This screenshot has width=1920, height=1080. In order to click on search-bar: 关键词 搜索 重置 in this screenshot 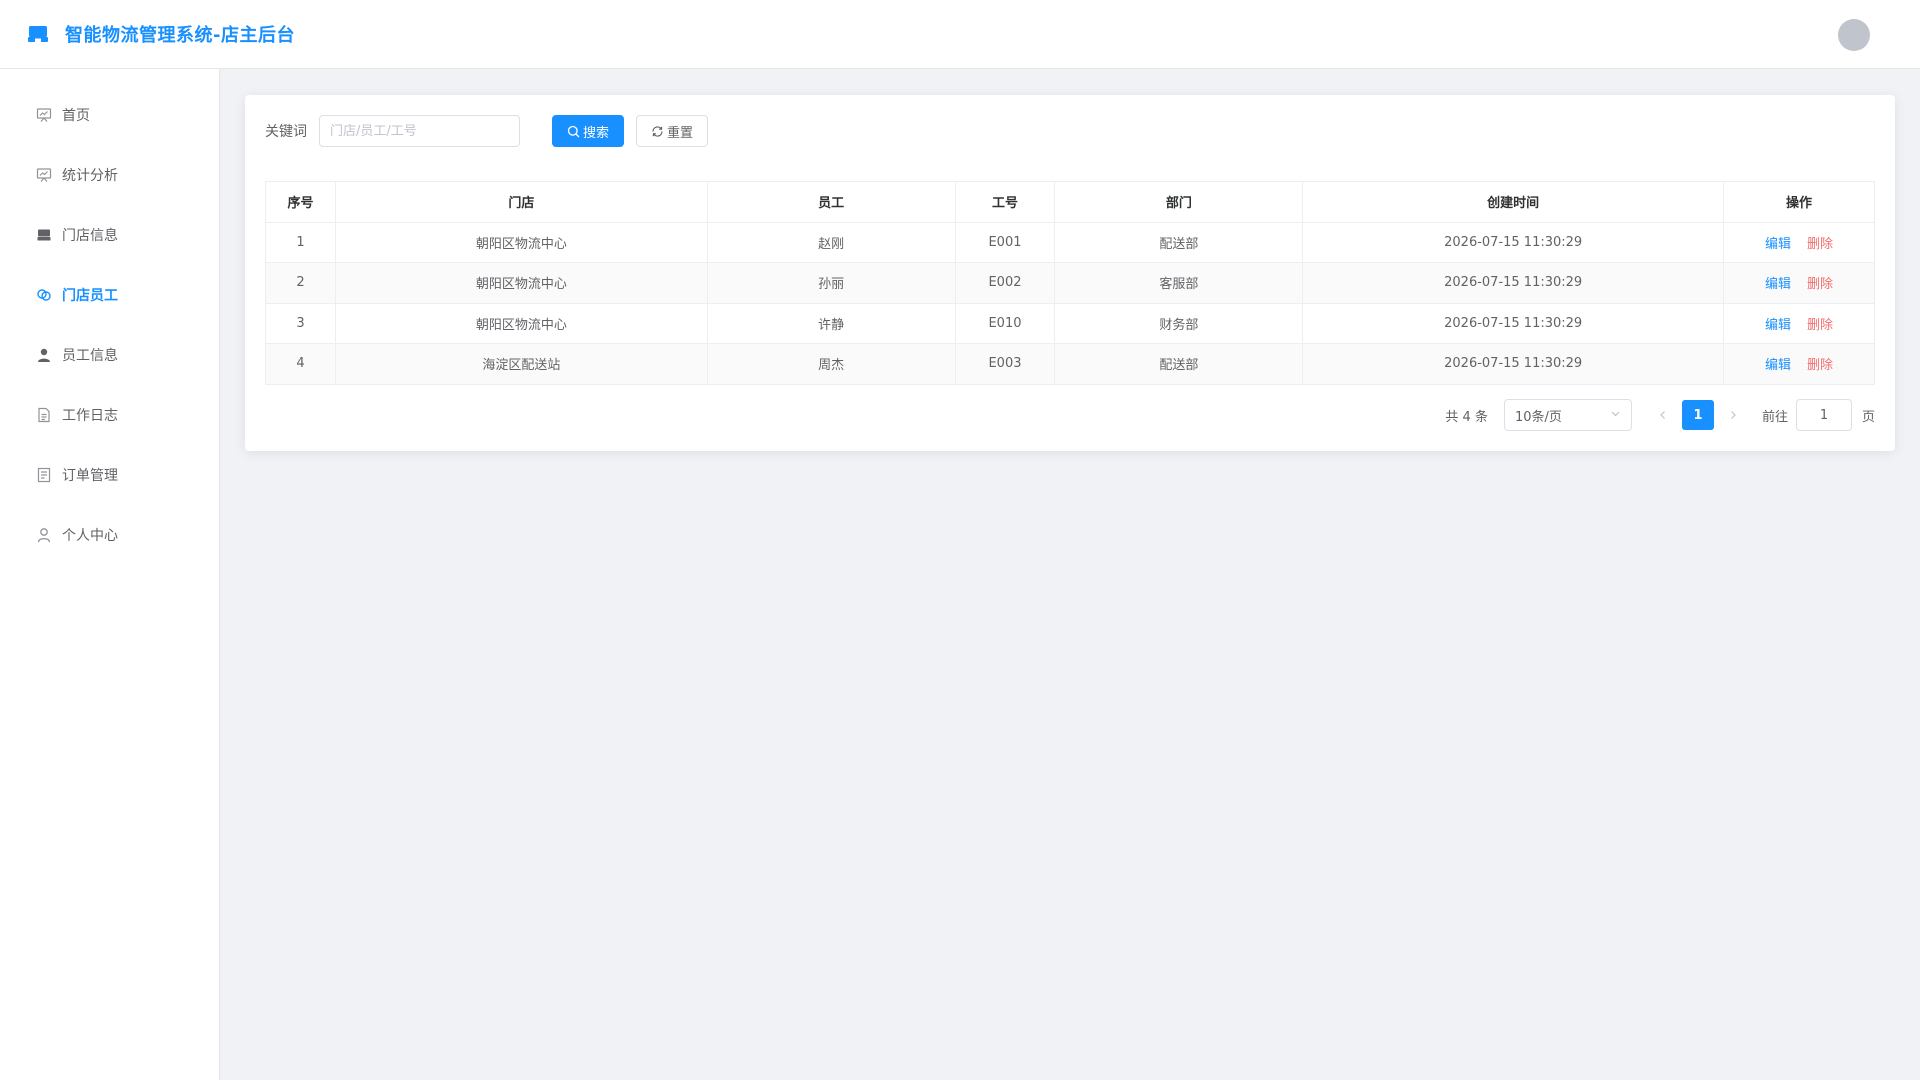, I will do `click(487, 131)`.